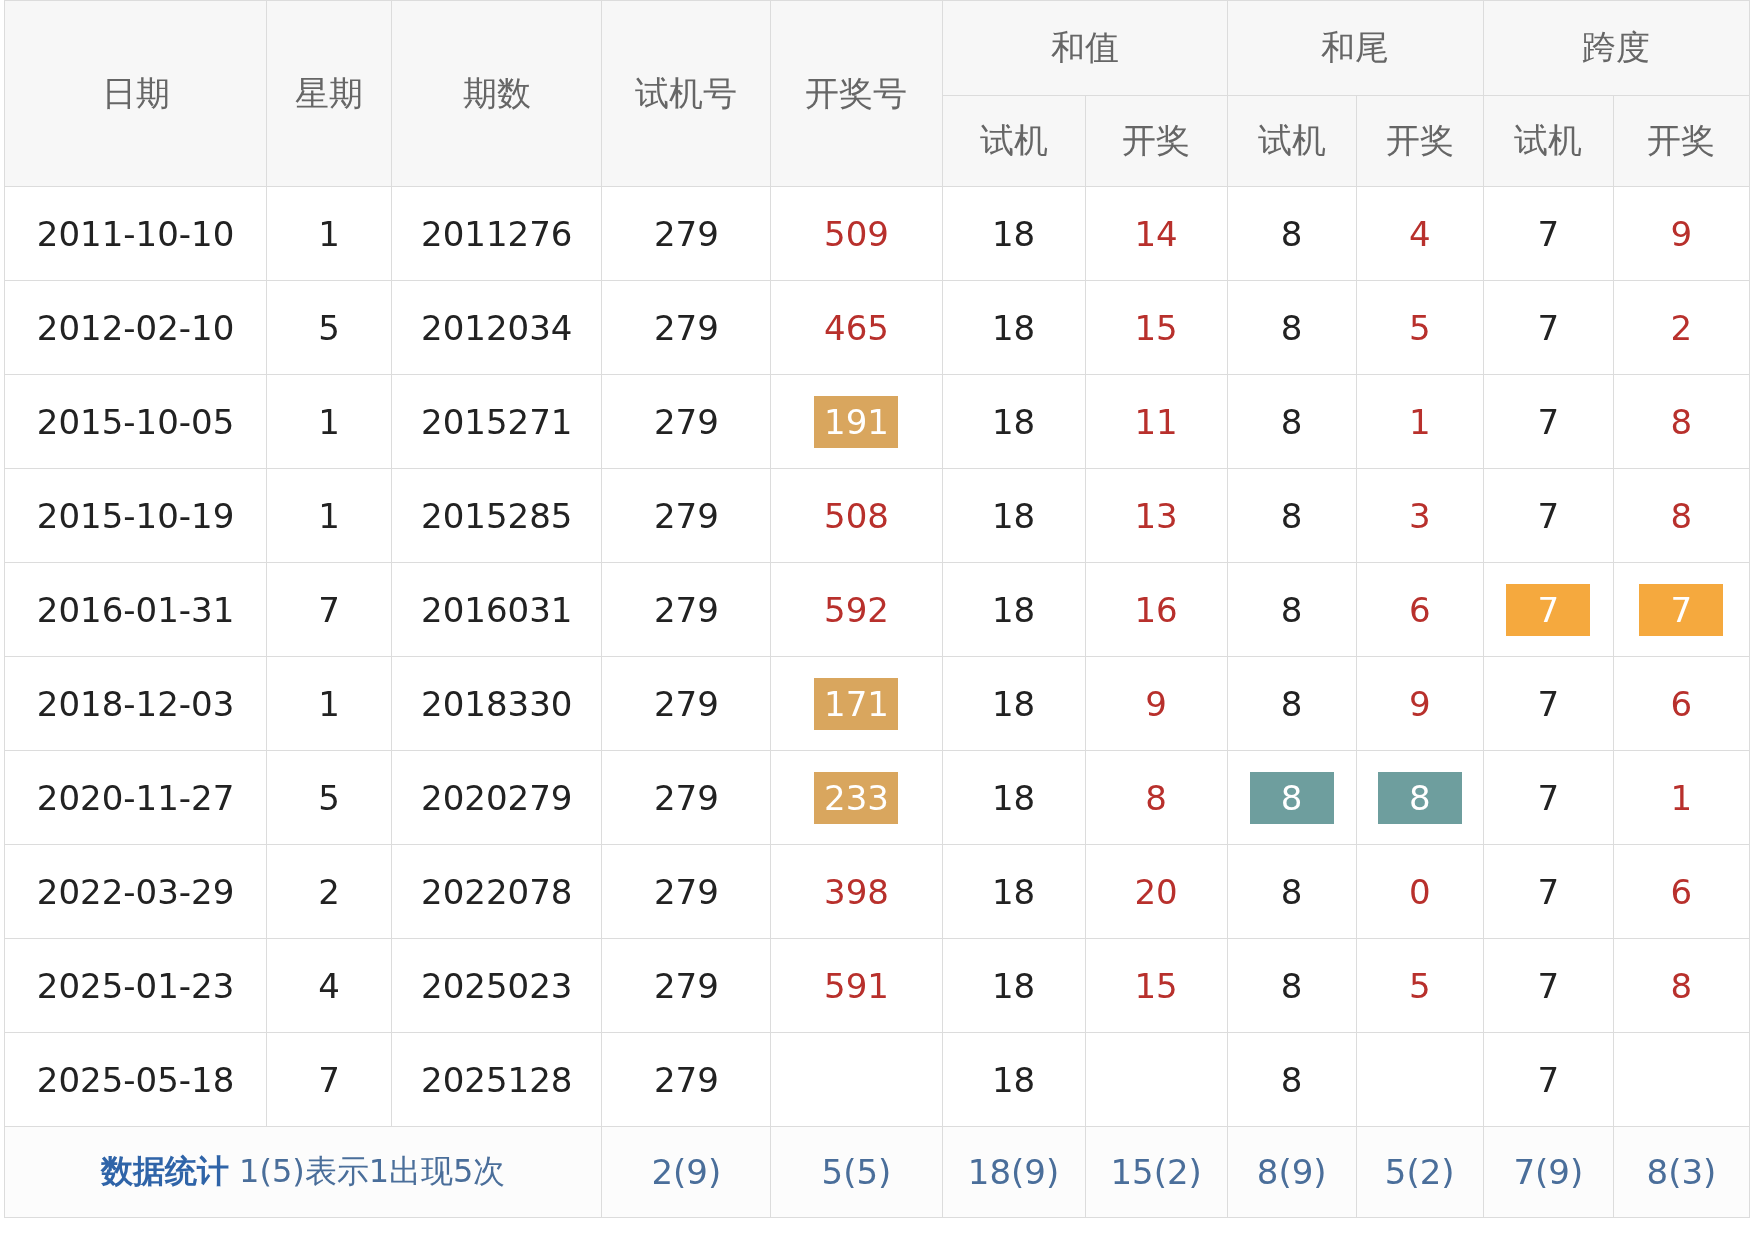 The image size is (1750, 1244). Describe the element at coordinates (497, 515) in the screenshot. I see `table-cell: 2015285` at that location.